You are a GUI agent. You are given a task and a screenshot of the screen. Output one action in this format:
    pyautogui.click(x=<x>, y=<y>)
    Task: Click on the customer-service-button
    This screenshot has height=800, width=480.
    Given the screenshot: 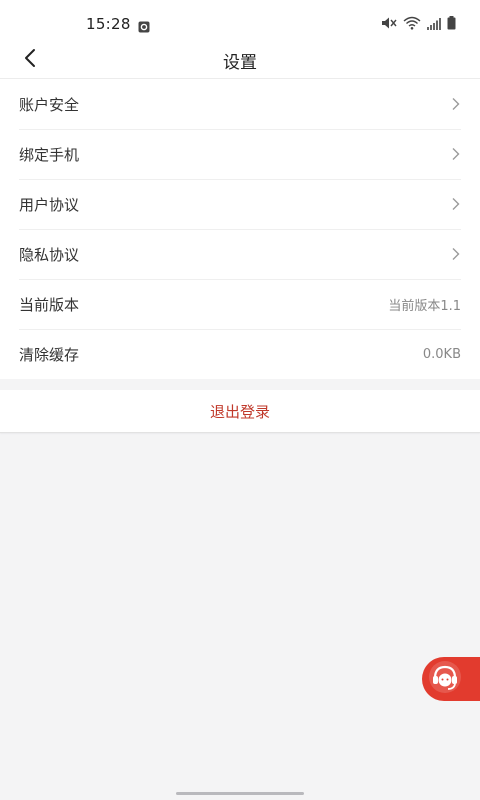 What is the action you would take?
    pyautogui.click(x=451, y=679)
    